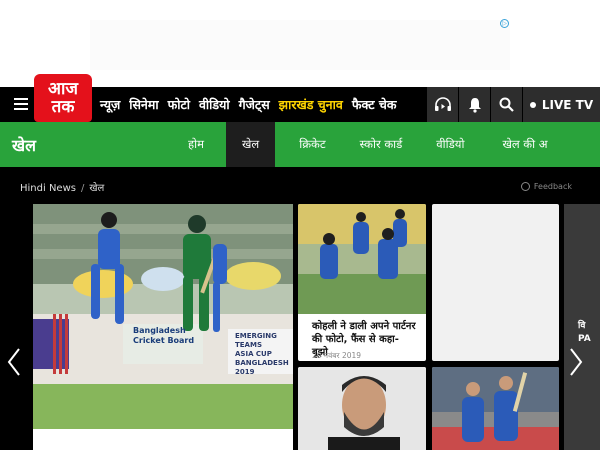  What do you see at coordinates (584, 332) in the screenshot?
I see `peek-headline: वि PA` at bounding box center [584, 332].